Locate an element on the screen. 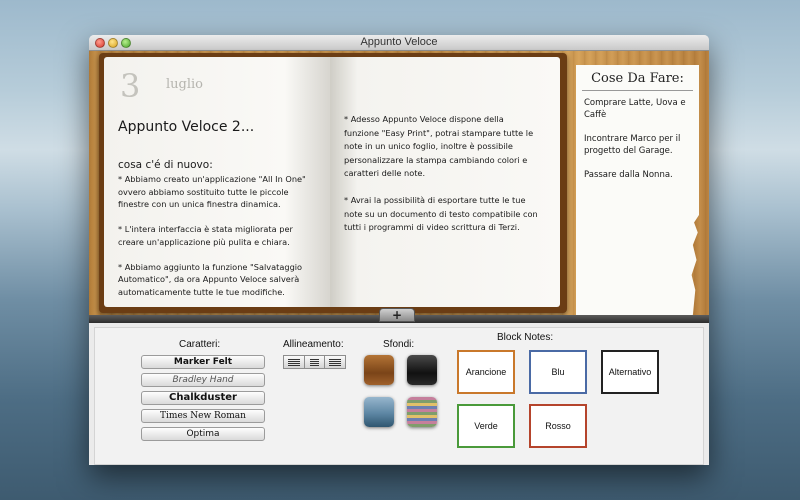 Image resolution: width=800 pixels, height=500 pixels. align-center-icon is located at coordinates (314, 362).